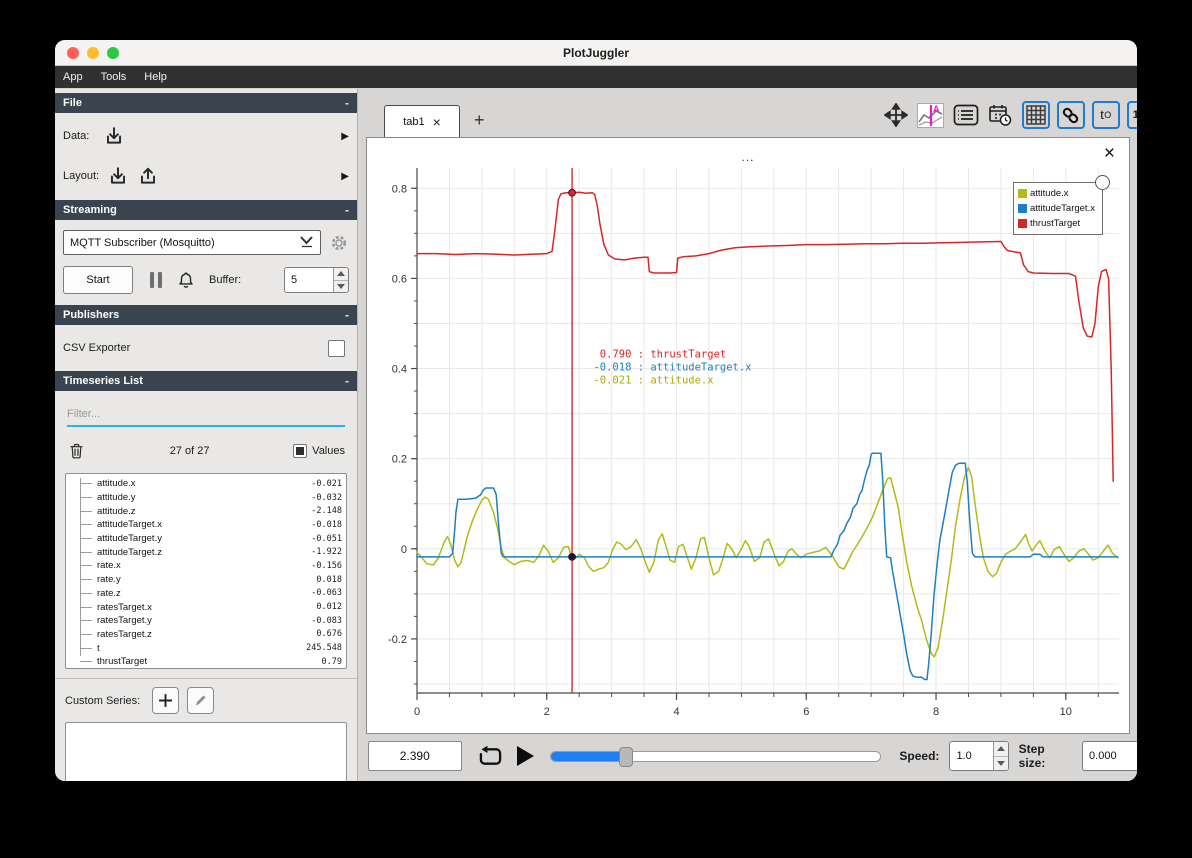  I want to click on list-view-icon, so click(966, 115).